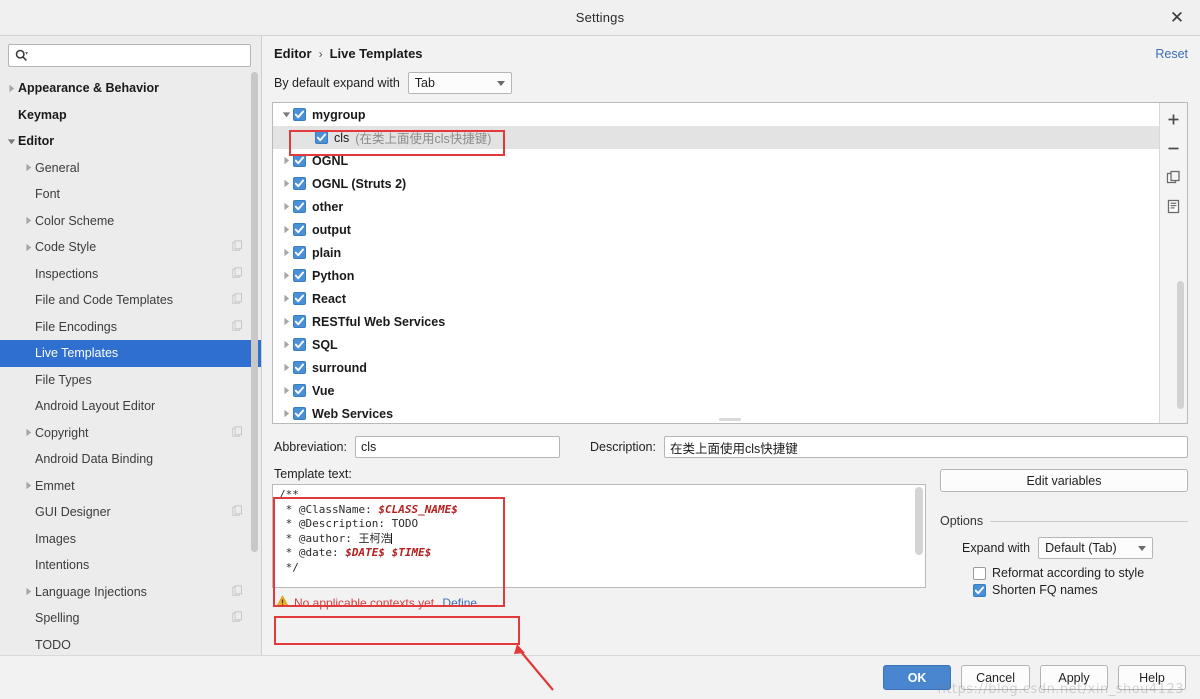  What do you see at coordinates (293, 53) in the screenshot?
I see `breadcrumb-parent: Editor` at bounding box center [293, 53].